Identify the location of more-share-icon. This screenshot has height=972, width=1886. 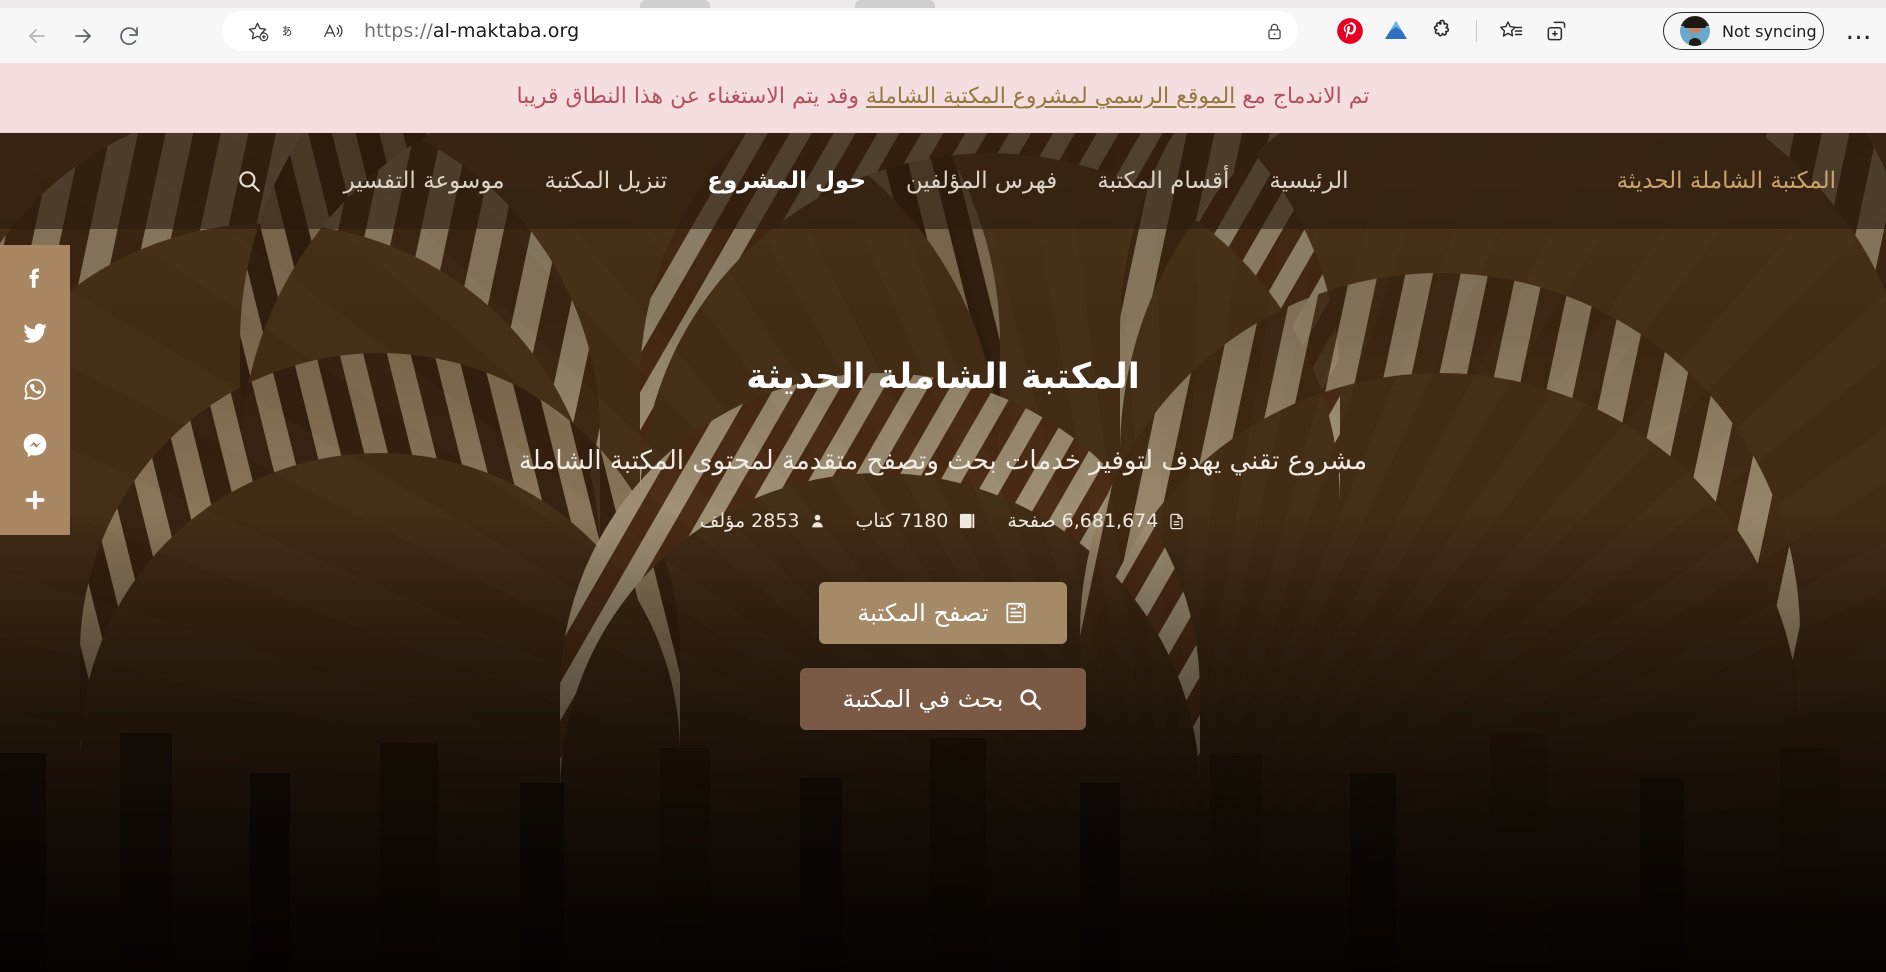
(35, 500).